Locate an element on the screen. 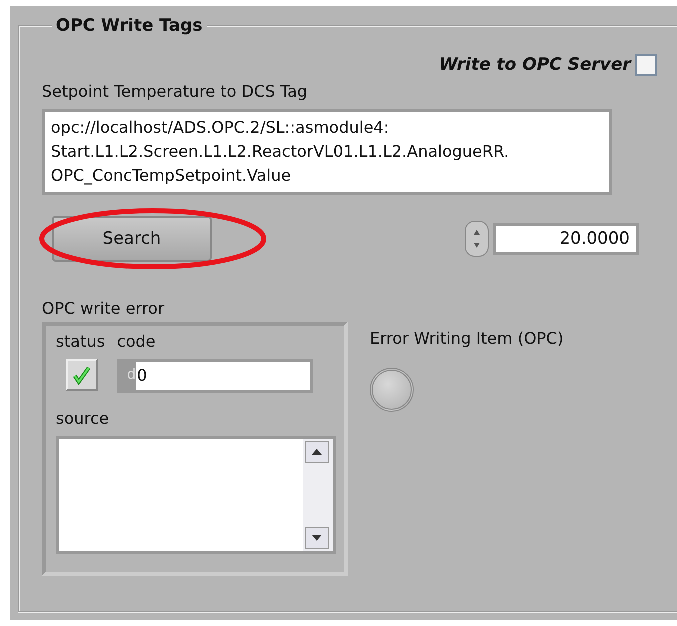  write-checkbox is located at coordinates (646, 65).